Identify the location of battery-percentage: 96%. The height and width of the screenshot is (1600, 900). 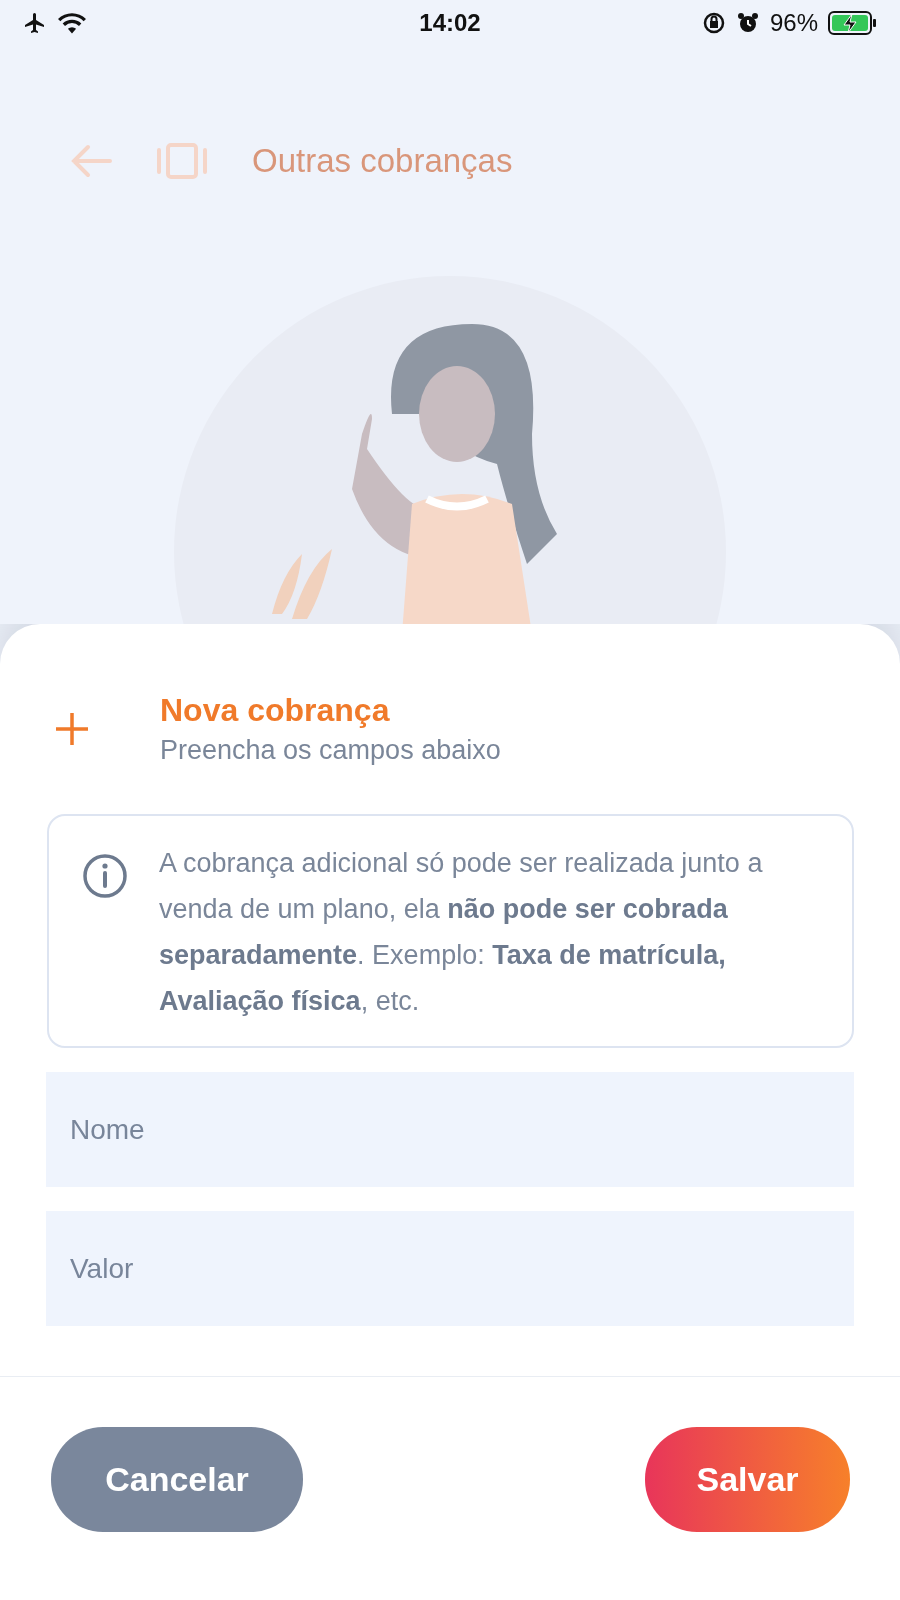
(793, 23).